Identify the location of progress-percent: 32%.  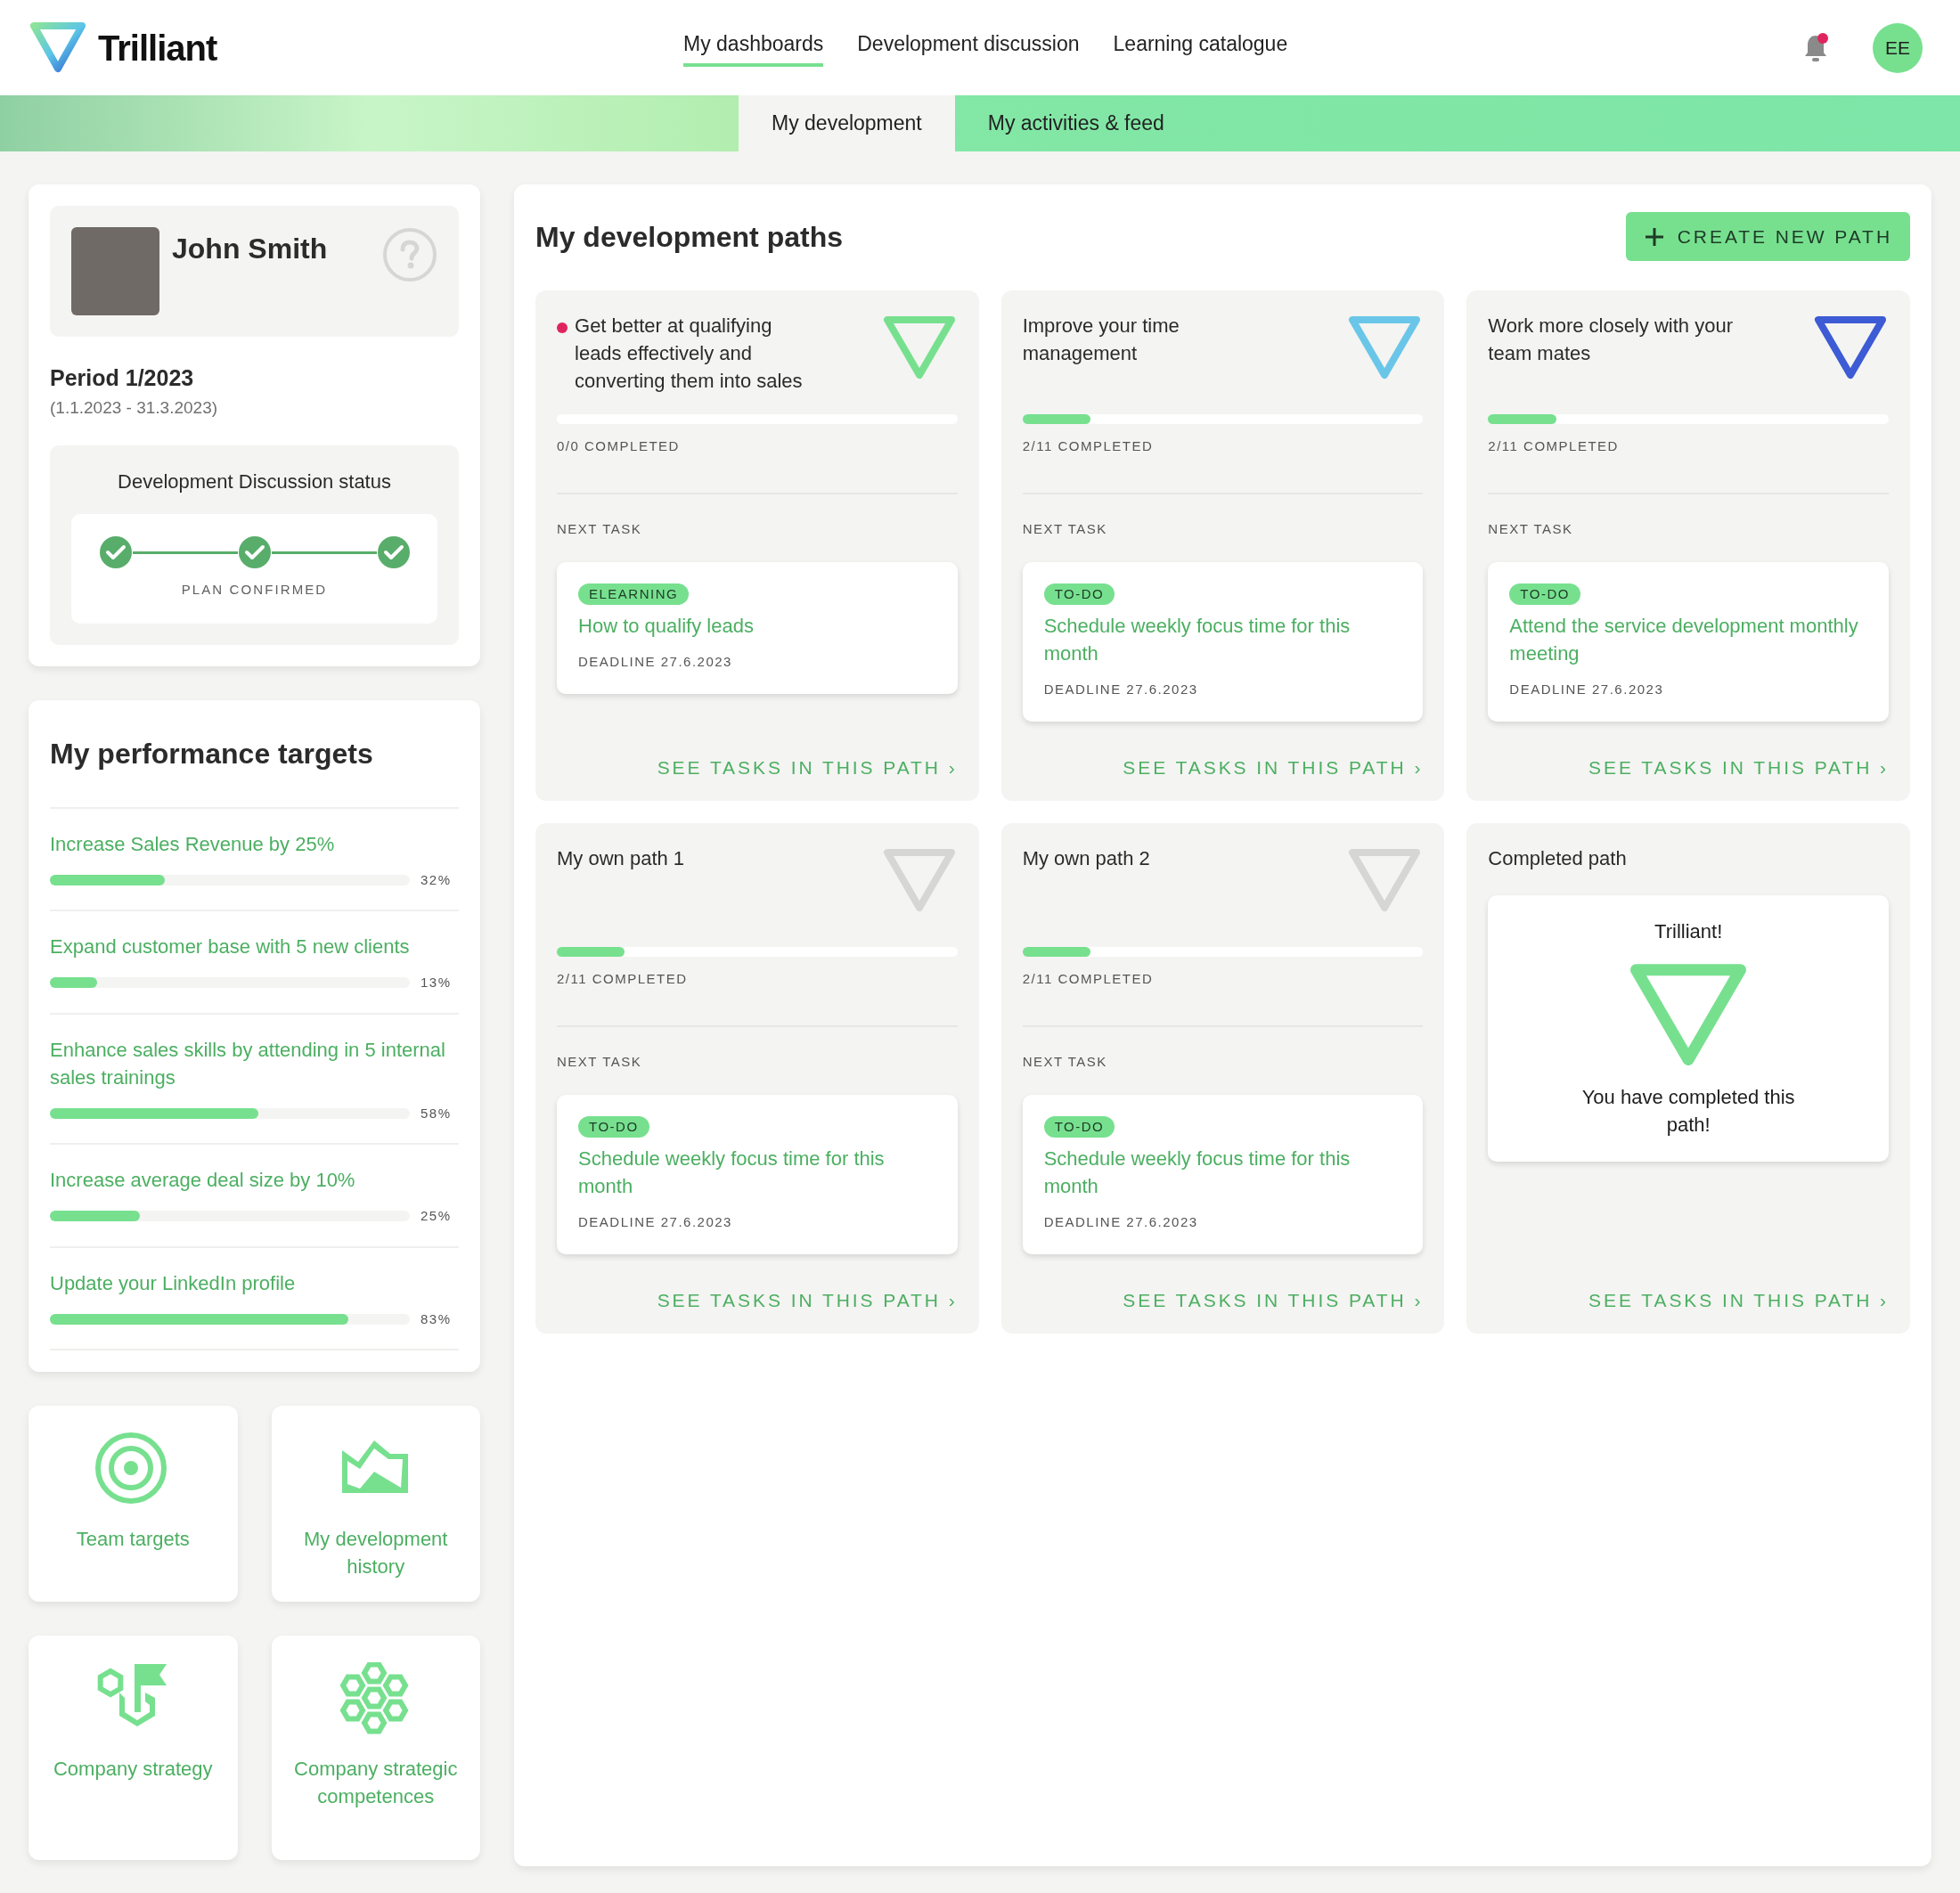
(436, 879).